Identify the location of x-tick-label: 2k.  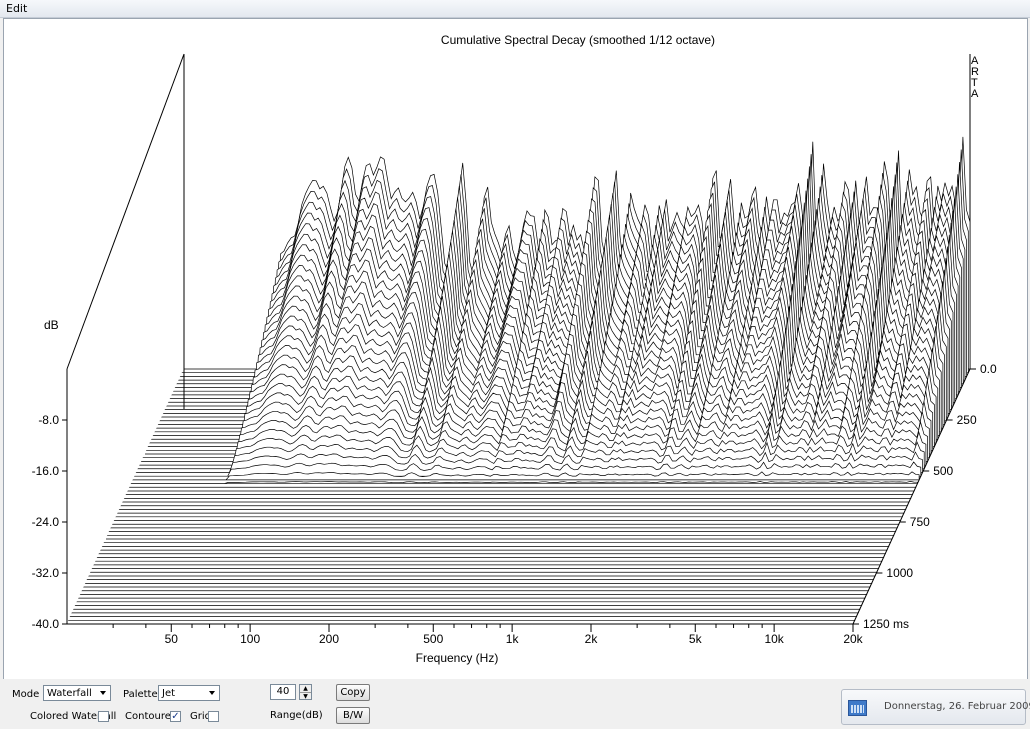
(592, 639).